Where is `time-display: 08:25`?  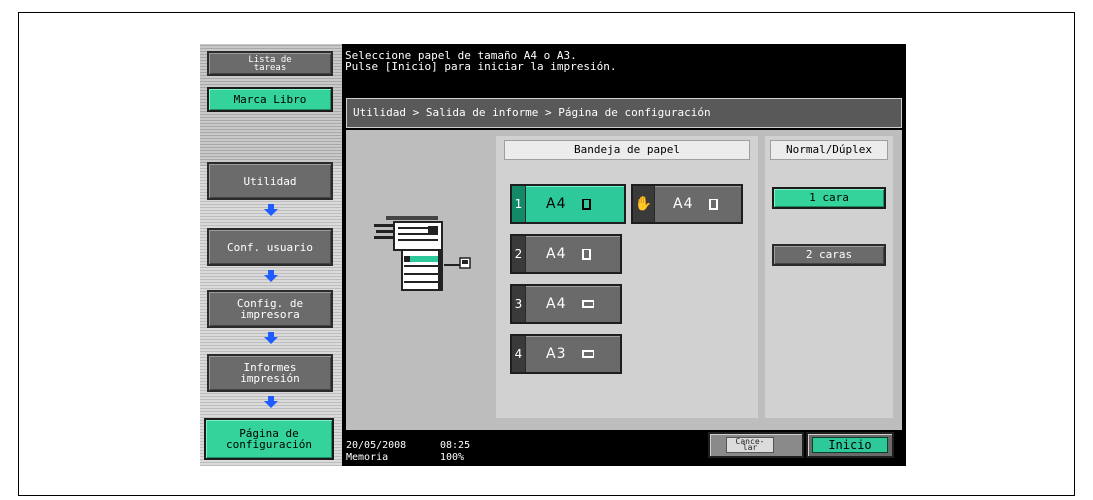
time-display: 08:25 is located at coordinates (455, 445).